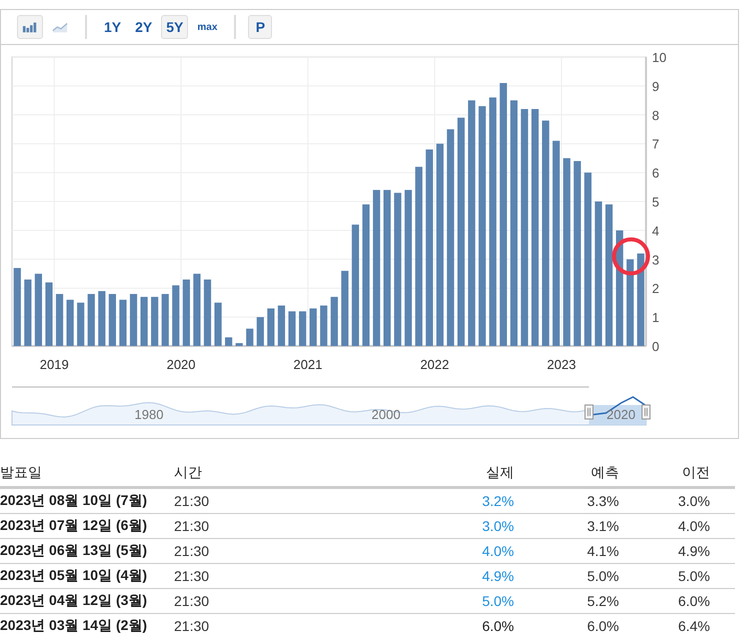  What do you see at coordinates (656, 288) in the screenshot?
I see `axis-label: 2` at bounding box center [656, 288].